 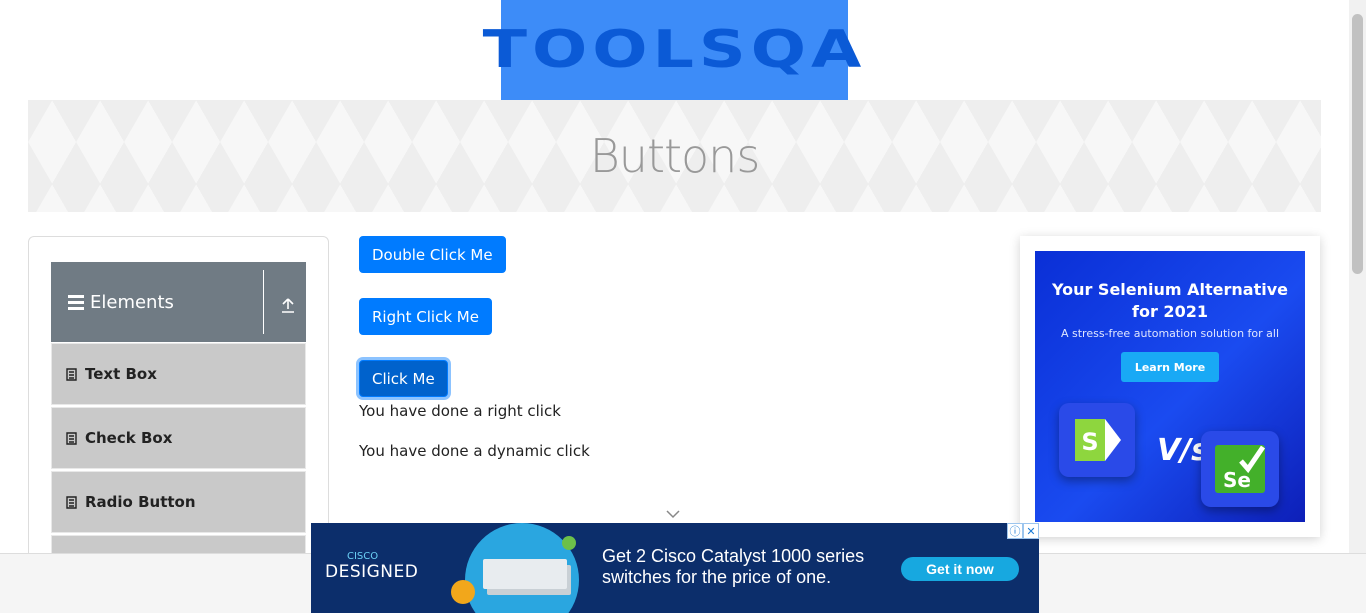 I want to click on logo-text: TOOLSQA, so click(x=674, y=50).